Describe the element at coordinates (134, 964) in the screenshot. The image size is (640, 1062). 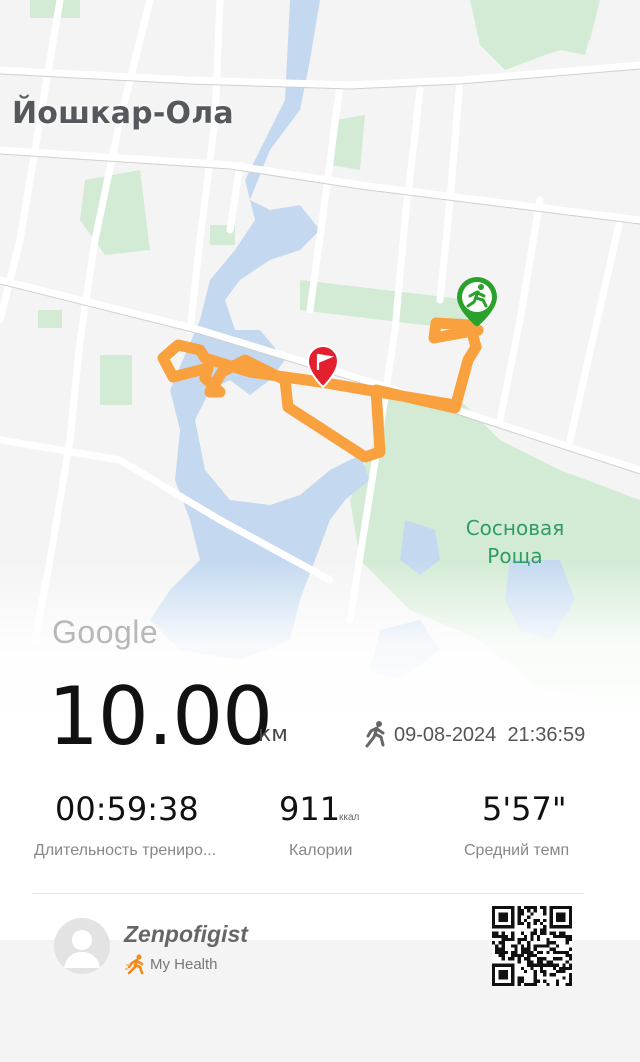
I see `my-health-logo-icon` at that location.